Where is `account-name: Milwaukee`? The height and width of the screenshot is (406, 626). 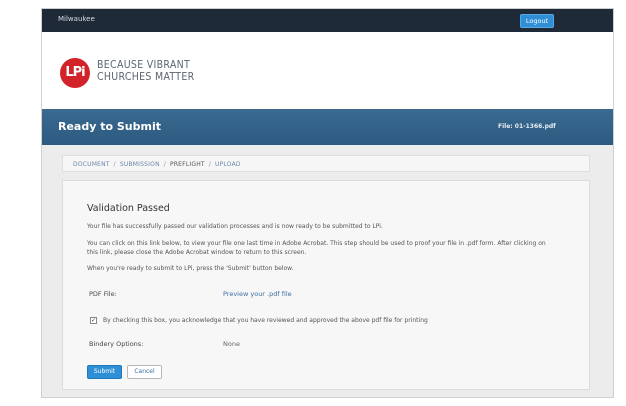
account-name: Milwaukee is located at coordinates (76, 19).